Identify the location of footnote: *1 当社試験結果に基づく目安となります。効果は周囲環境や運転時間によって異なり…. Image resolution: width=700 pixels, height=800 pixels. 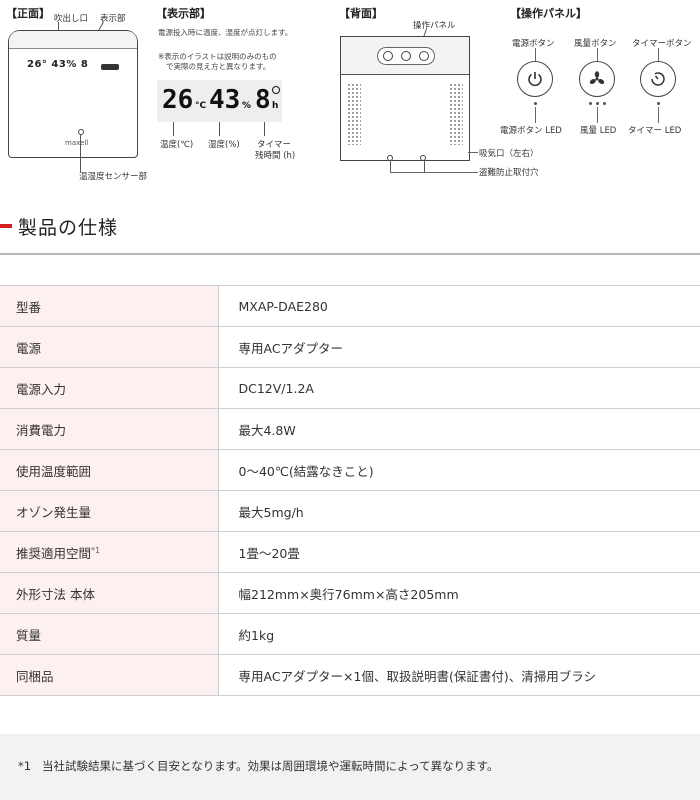
(258, 766).